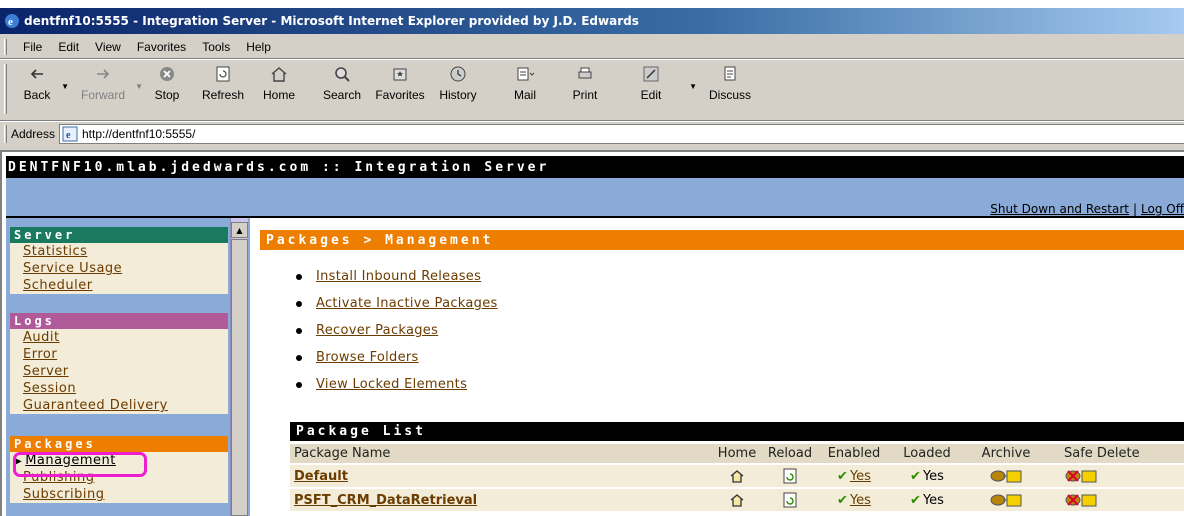 Image resolution: width=1184 pixels, height=516 pixels. What do you see at coordinates (167, 87) in the screenshot?
I see `stop-button: Stop` at bounding box center [167, 87].